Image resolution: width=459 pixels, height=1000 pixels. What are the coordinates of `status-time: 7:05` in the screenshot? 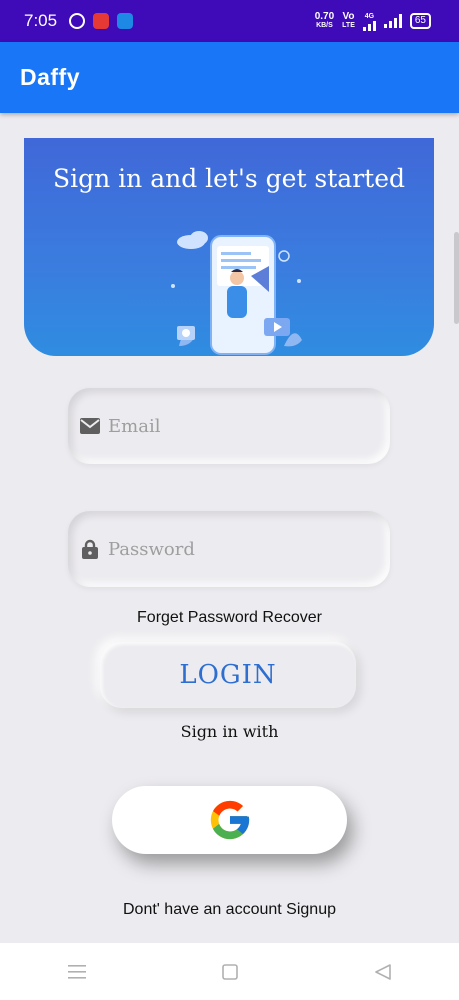 It's located at (41, 20).